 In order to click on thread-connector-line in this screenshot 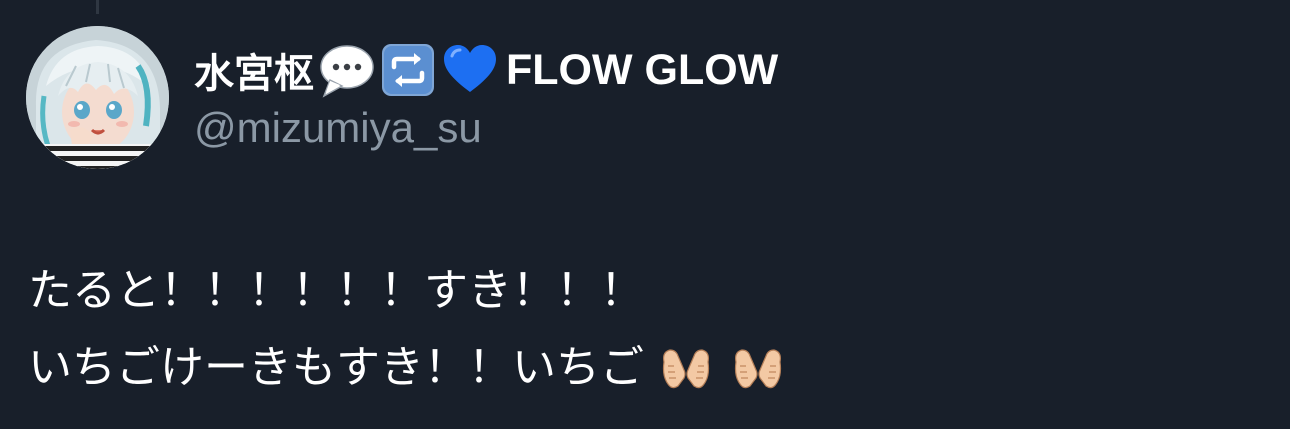, I will do `click(97, 7)`.